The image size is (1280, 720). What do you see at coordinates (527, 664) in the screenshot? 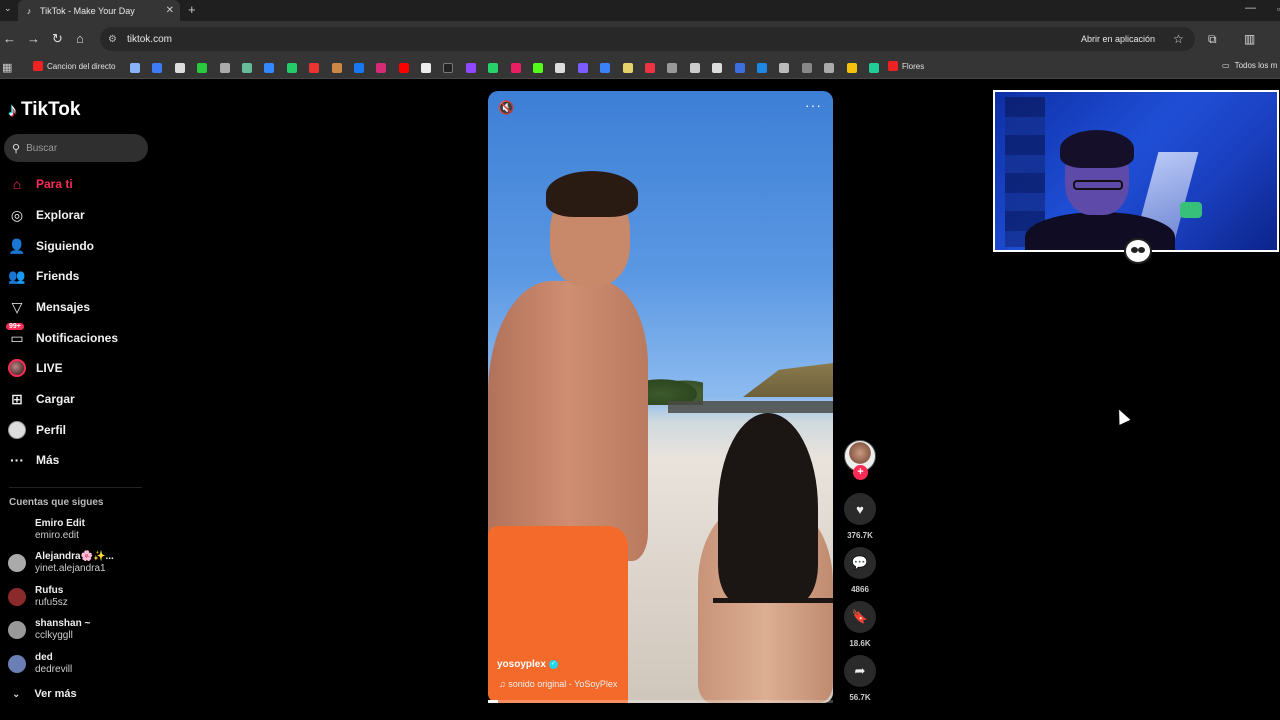
I see `video-author: yosoyplex ✓` at bounding box center [527, 664].